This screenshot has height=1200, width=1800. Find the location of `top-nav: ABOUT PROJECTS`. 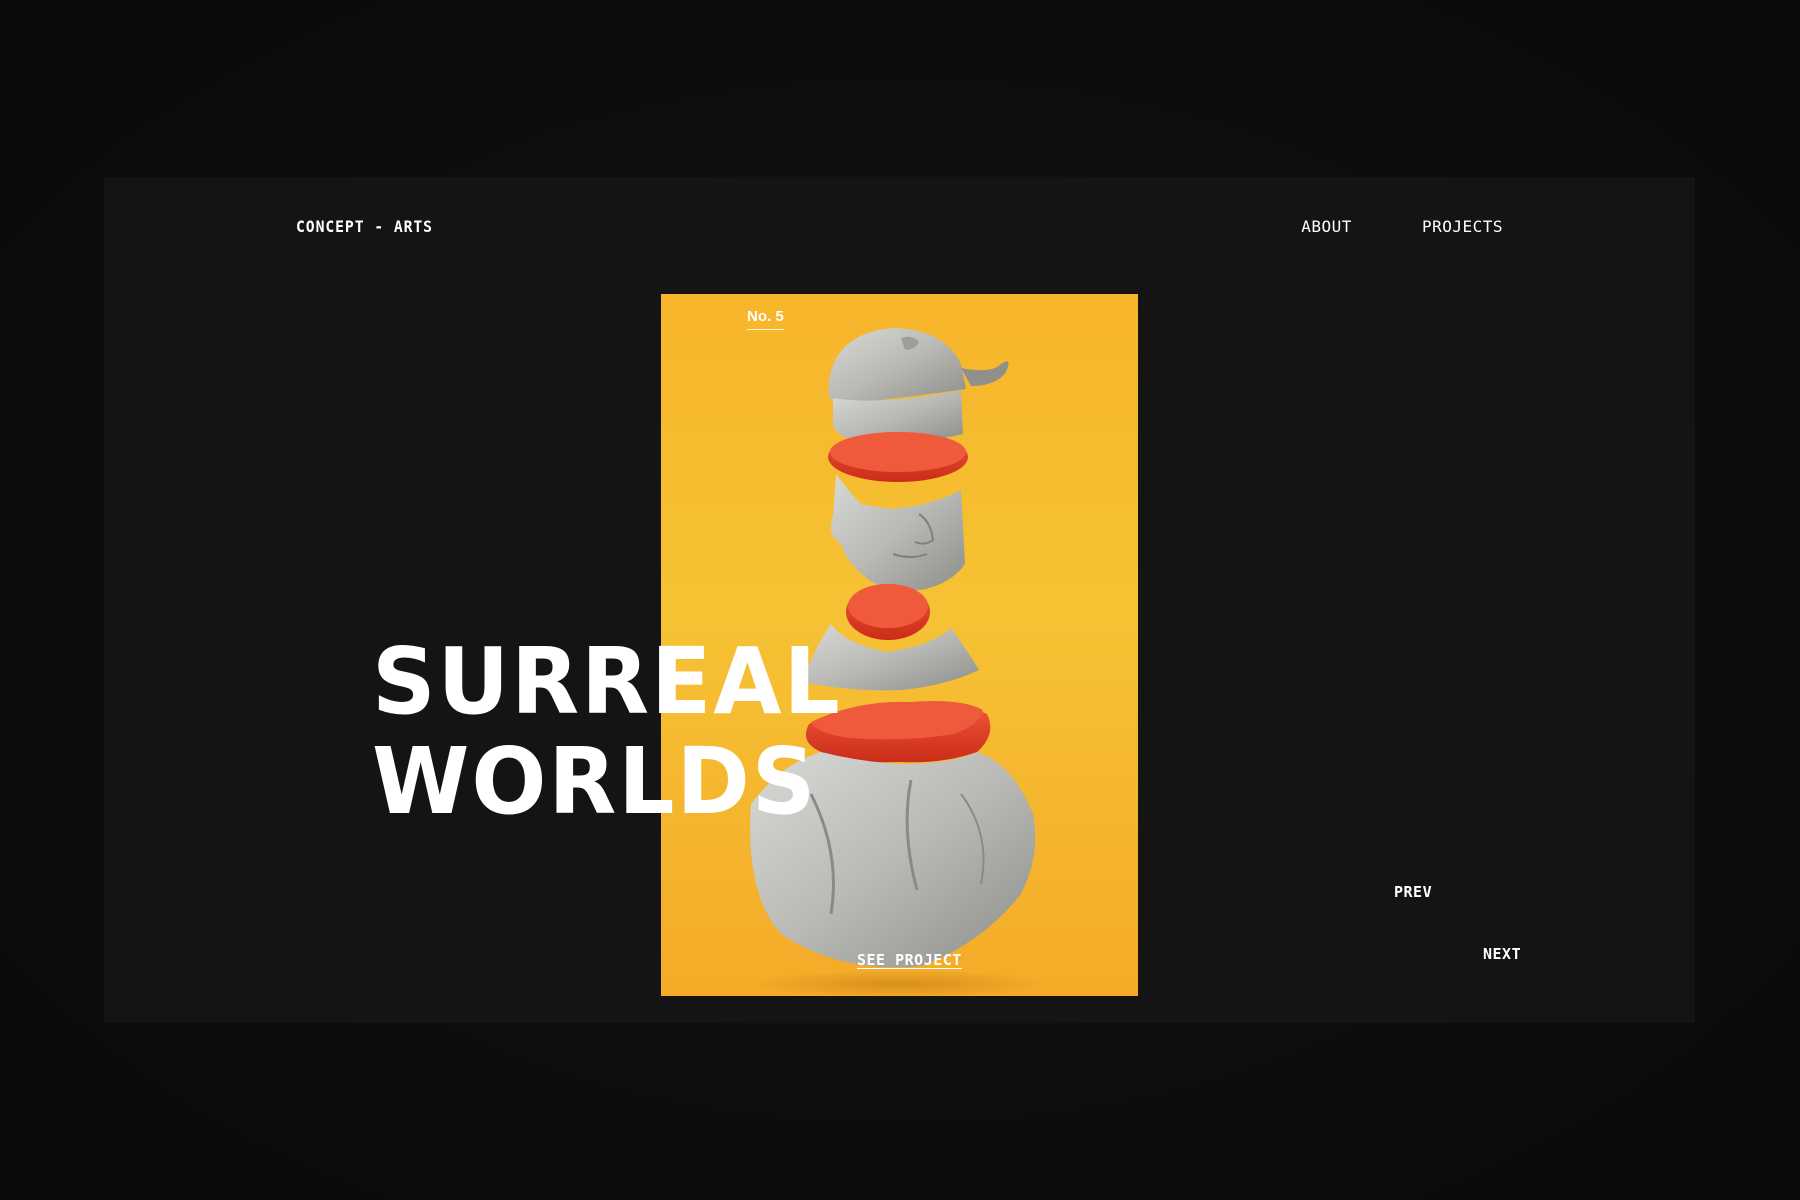

top-nav: ABOUT PROJECTS is located at coordinates (1402, 226).